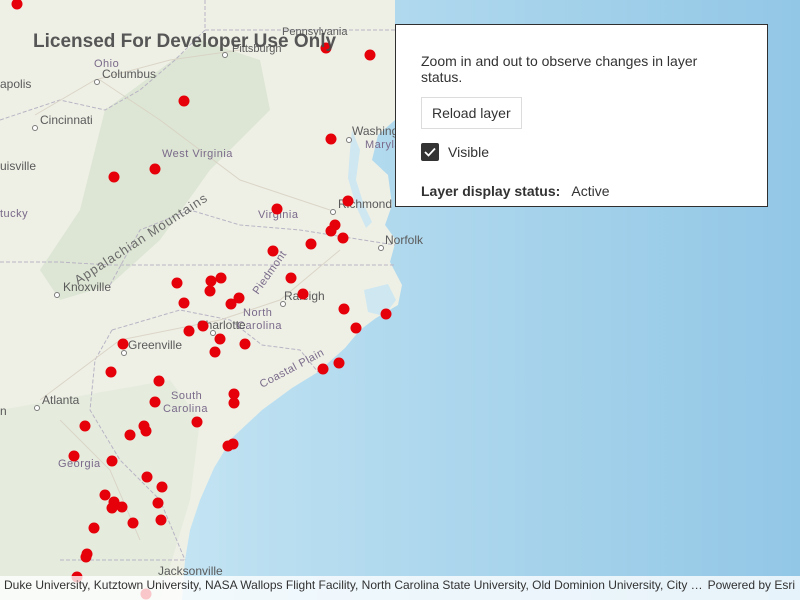  What do you see at coordinates (197, 154) in the screenshot?
I see `place-label-west-virginia: West Virginia` at bounding box center [197, 154].